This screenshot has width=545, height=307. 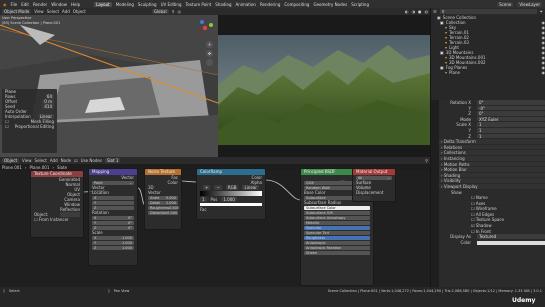 I want to click on node-menu-node: Node, so click(x=66, y=160).